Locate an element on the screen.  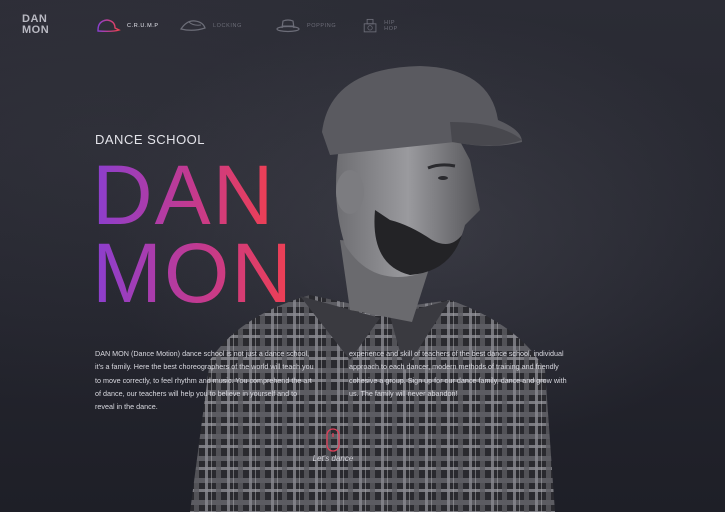
nav-item-label: HIP HOP is located at coordinates (391, 26).